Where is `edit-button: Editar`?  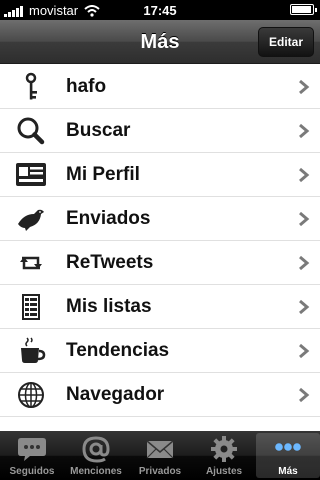 edit-button: Editar is located at coordinates (285, 42).